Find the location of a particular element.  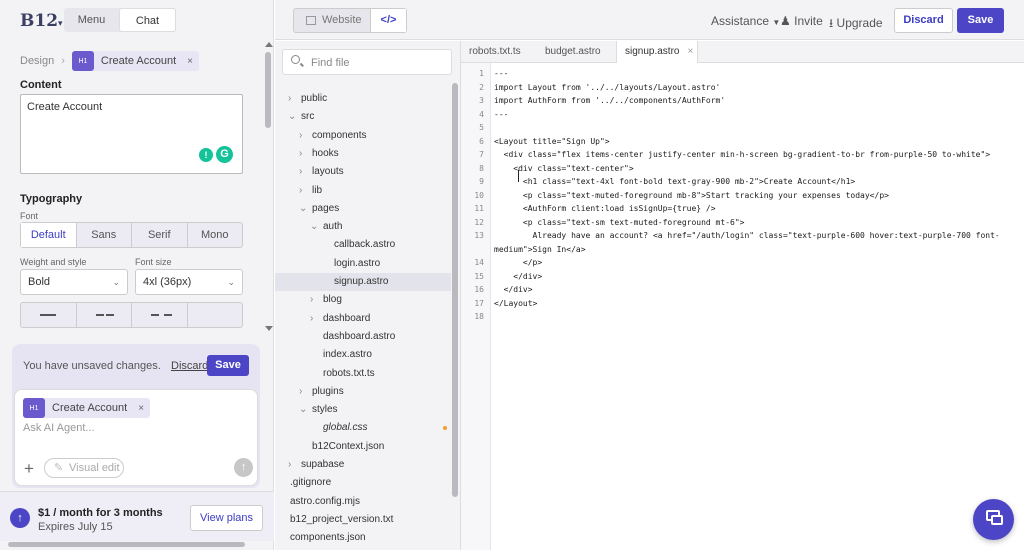

code-line: <Layout title="Sign Up"> is located at coordinates (552, 141).